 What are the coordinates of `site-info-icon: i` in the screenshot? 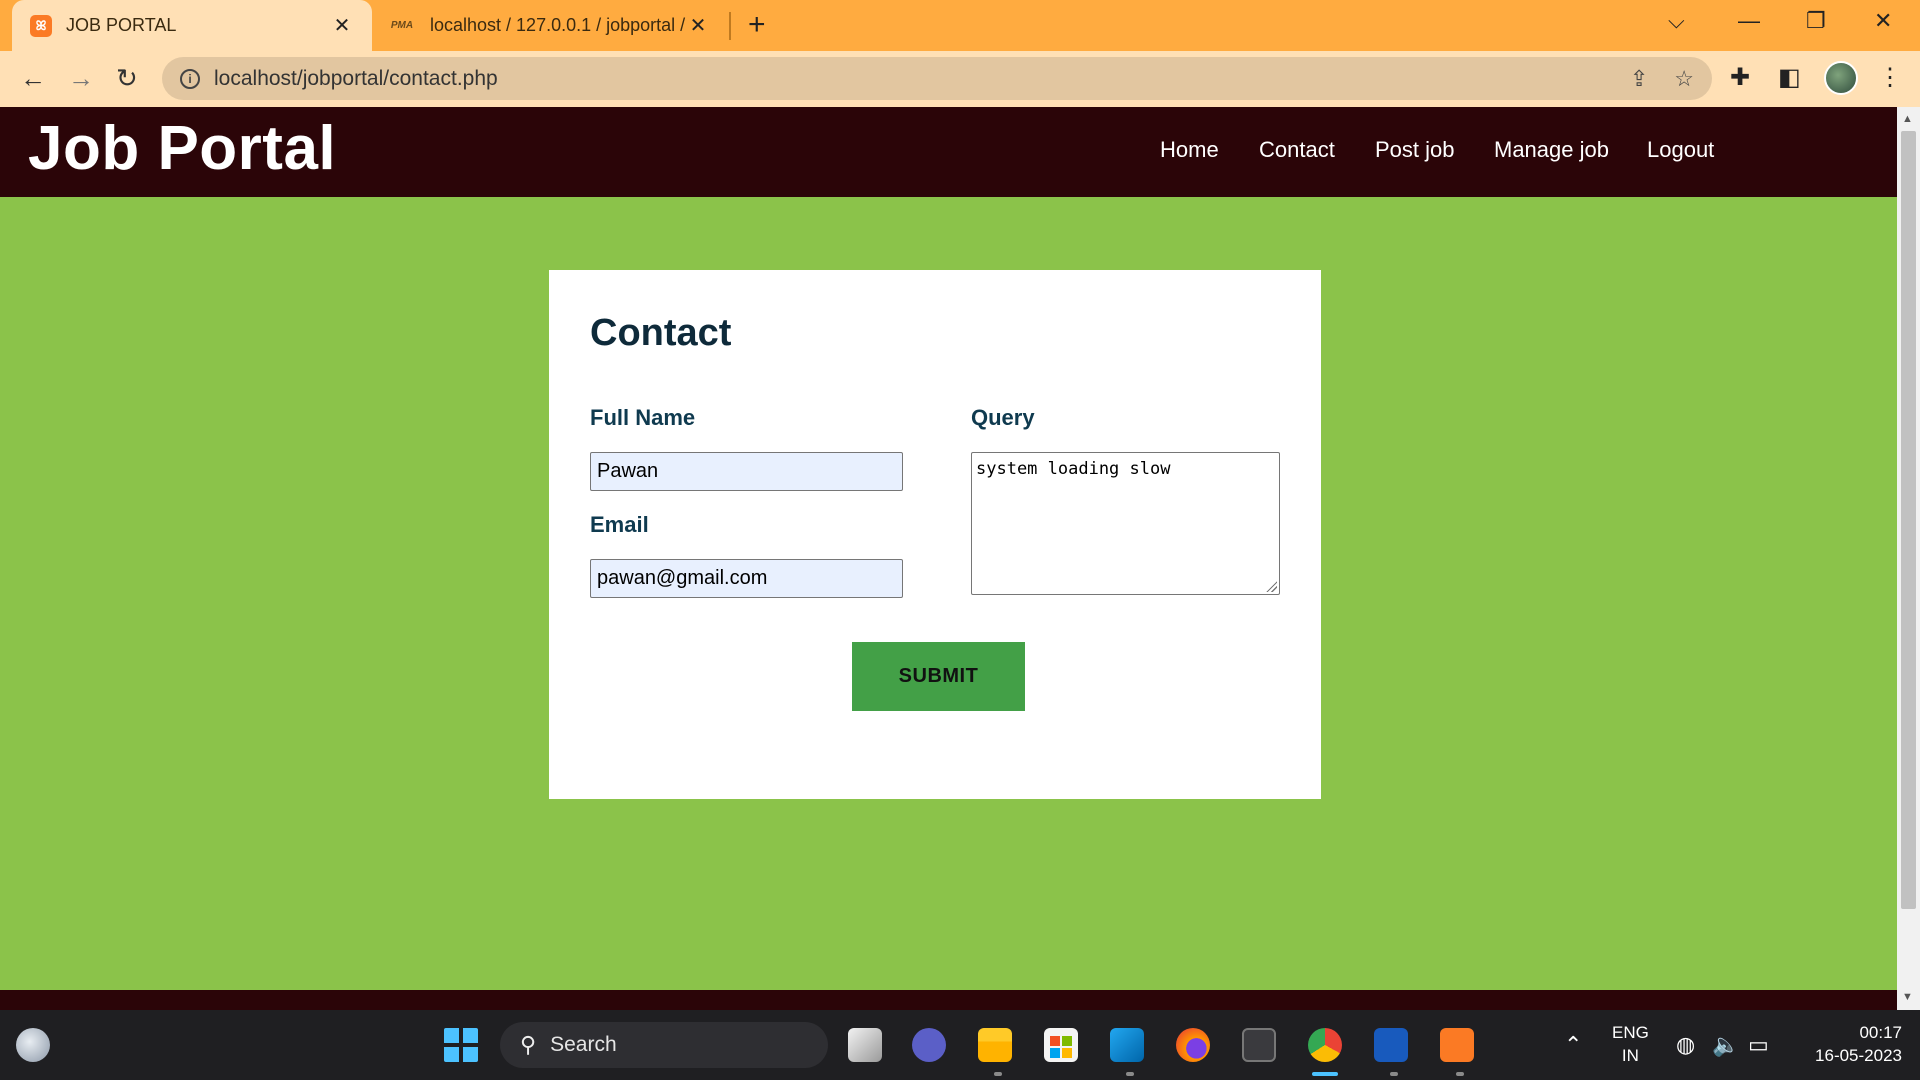 It's located at (190, 78).